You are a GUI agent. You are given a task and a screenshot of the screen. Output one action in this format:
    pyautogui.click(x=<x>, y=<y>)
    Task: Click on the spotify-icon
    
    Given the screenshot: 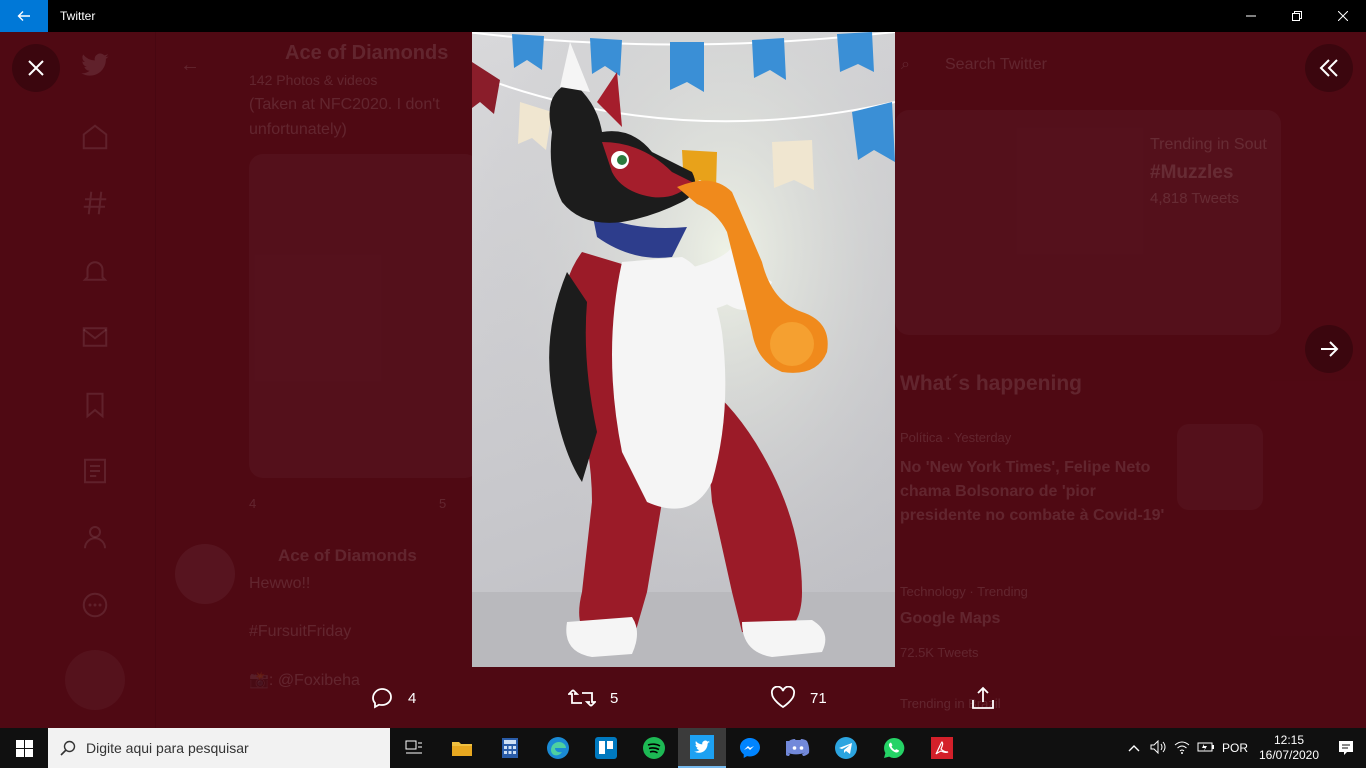 What is the action you would take?
    pyautogui.click(x=654, y=748)
    